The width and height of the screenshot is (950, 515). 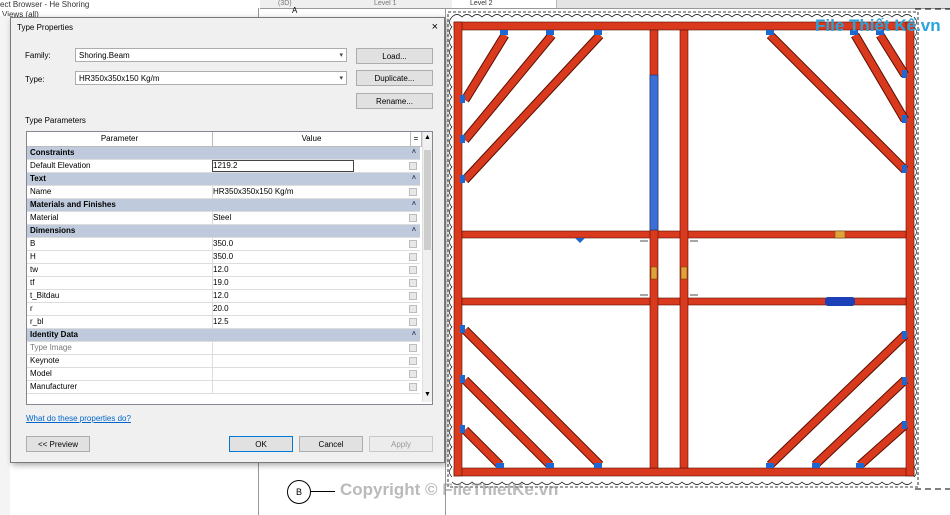 I want to click on apply-button: Apply, so click(x=401, y=444).